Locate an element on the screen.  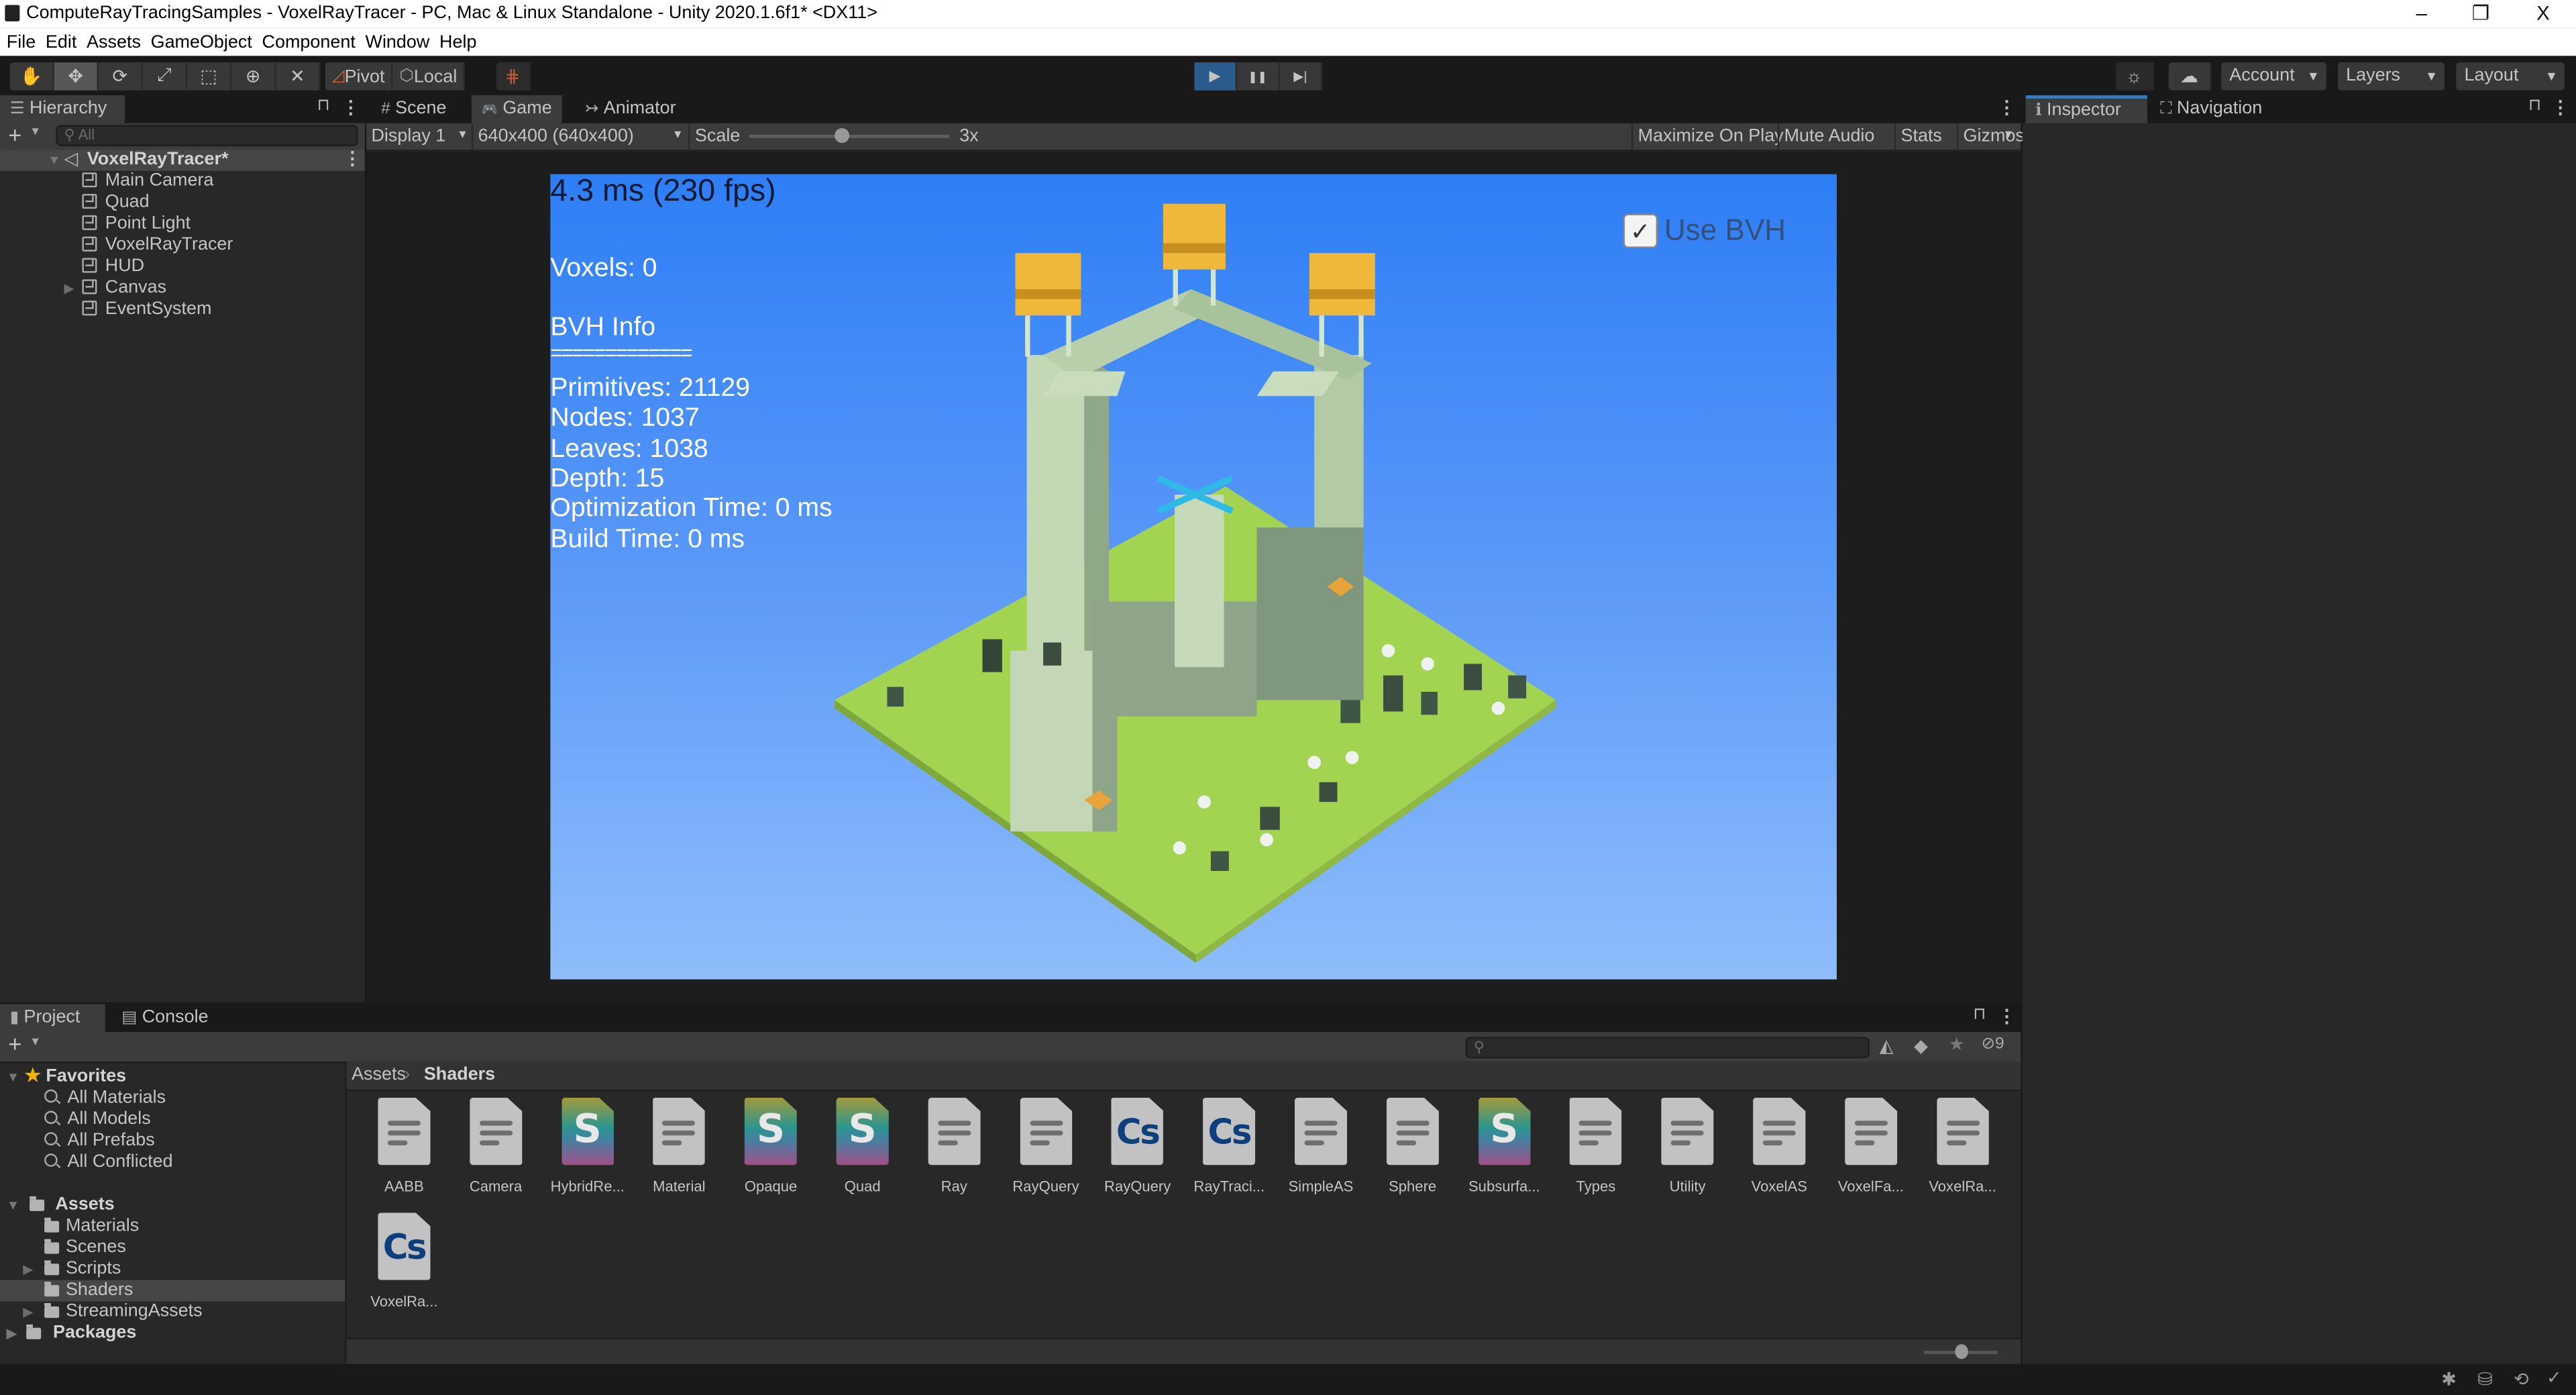
folder-item: Scenes is located at coordinates (172, 1248).